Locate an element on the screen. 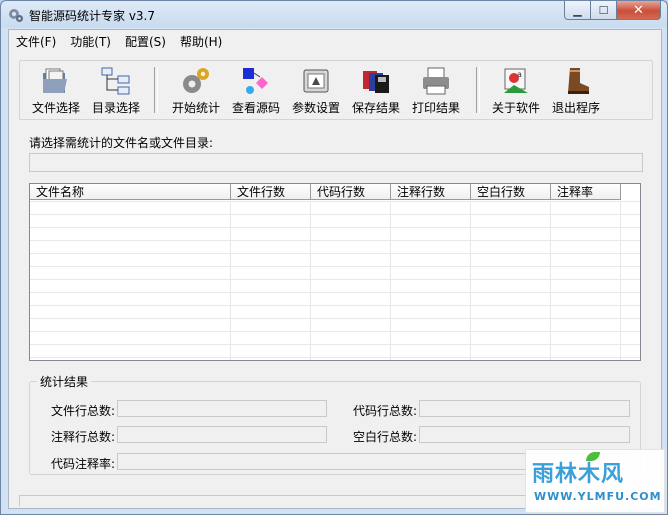 The width and height of the screenshot is (668, 515). select-directory-button: 目录选择 is located at coordinates (116, 91).